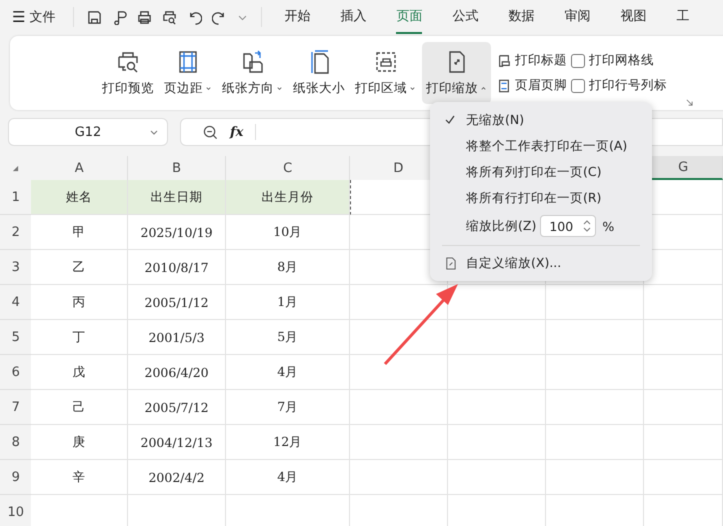  Describe the element at coordinates (177, 372) in the screenshot. I see `table-cell: 2006/4/20` at that location.